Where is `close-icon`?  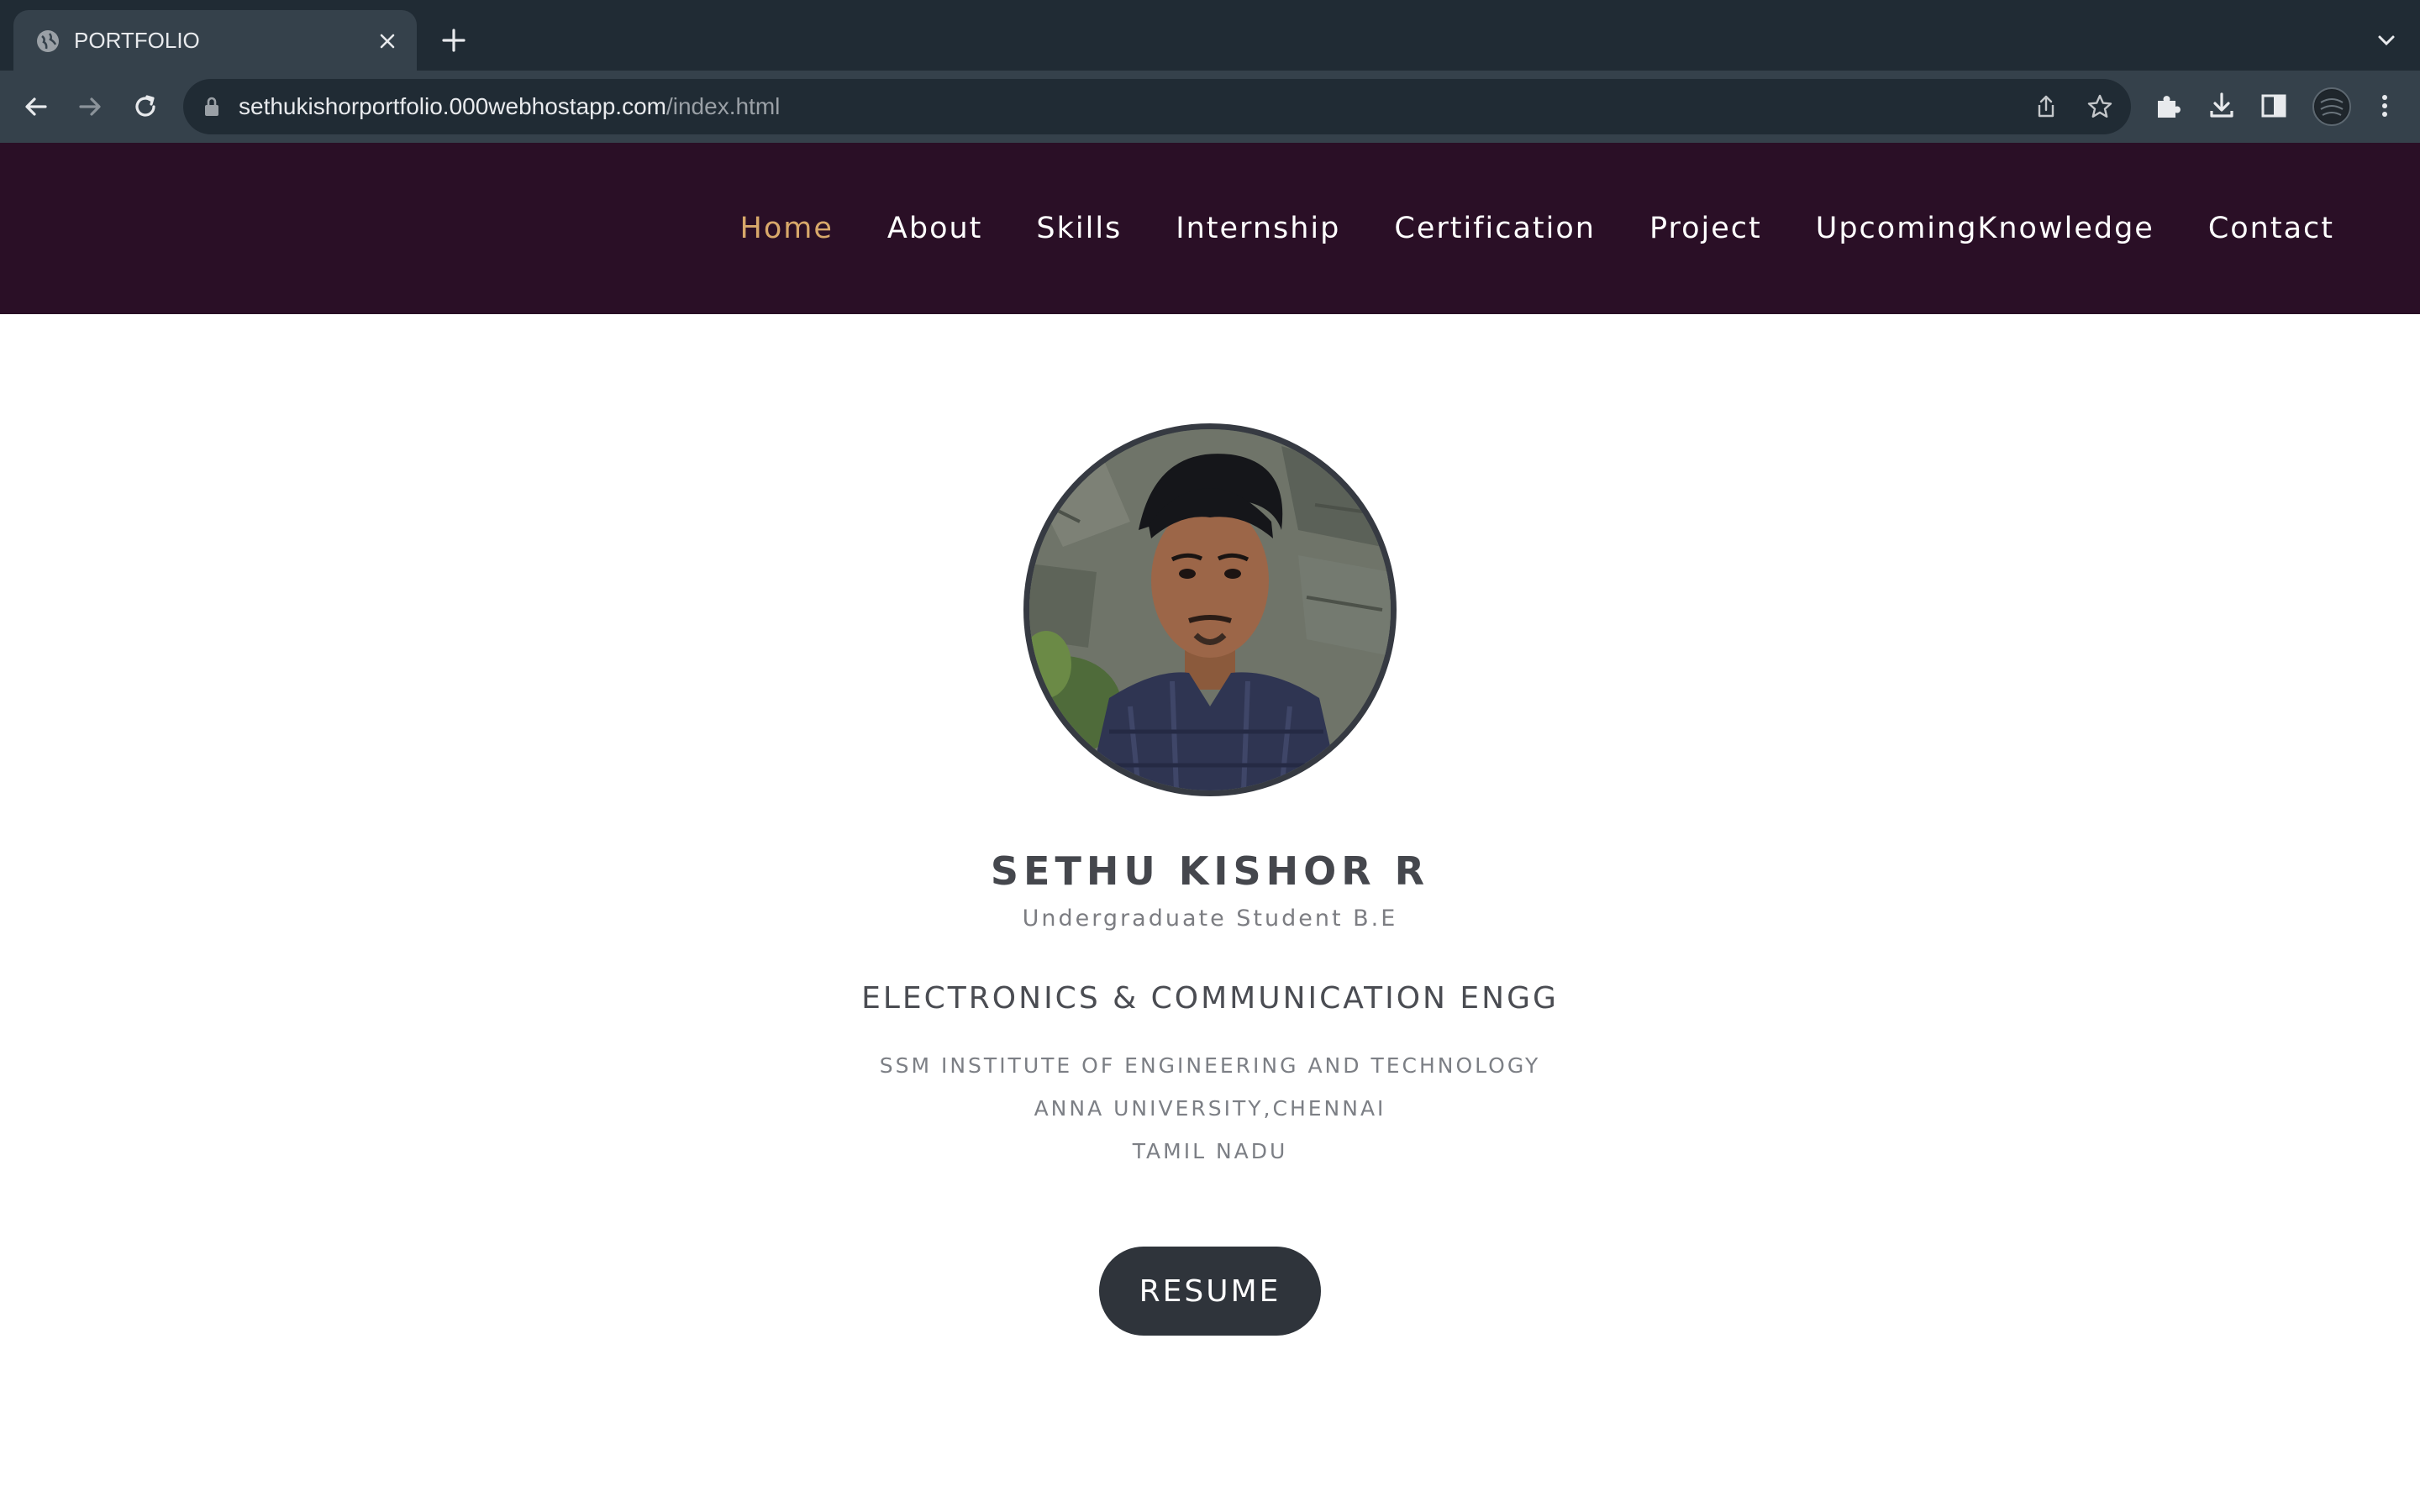 close-icon is located at coordinates (387, 41).